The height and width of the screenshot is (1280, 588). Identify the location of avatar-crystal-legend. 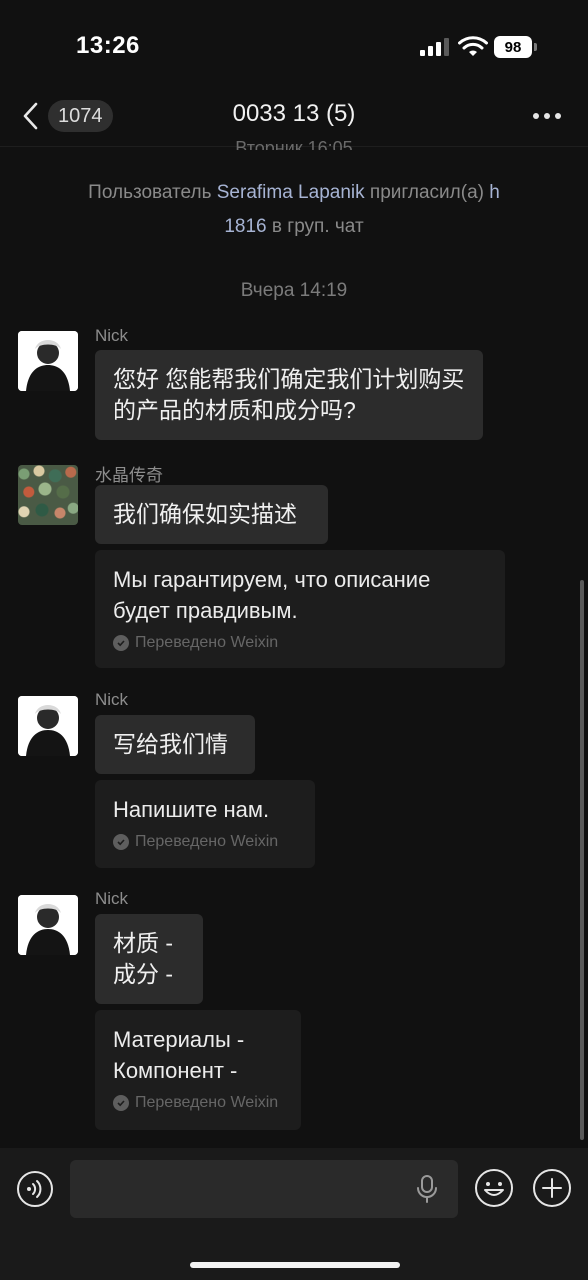
(48, 495).